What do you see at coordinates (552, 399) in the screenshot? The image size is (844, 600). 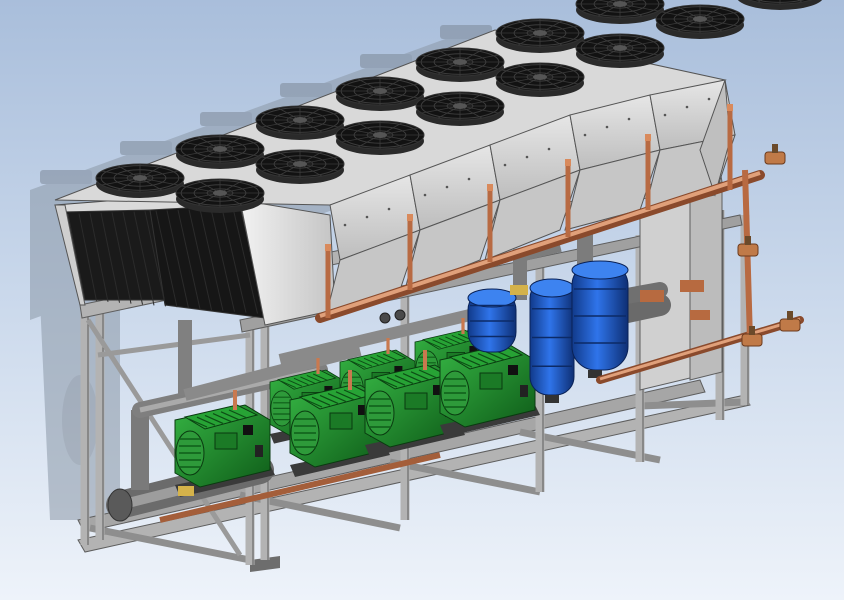 I see `receiver-fitting` at bounding box center [552, 399].